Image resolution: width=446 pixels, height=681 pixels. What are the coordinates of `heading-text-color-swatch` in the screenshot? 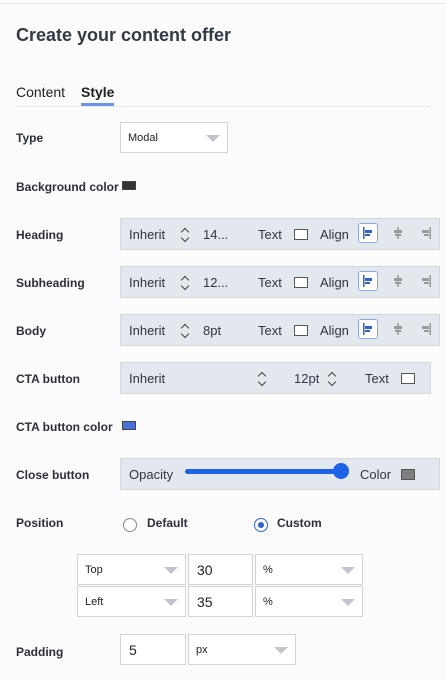 It's located at (301, 234).